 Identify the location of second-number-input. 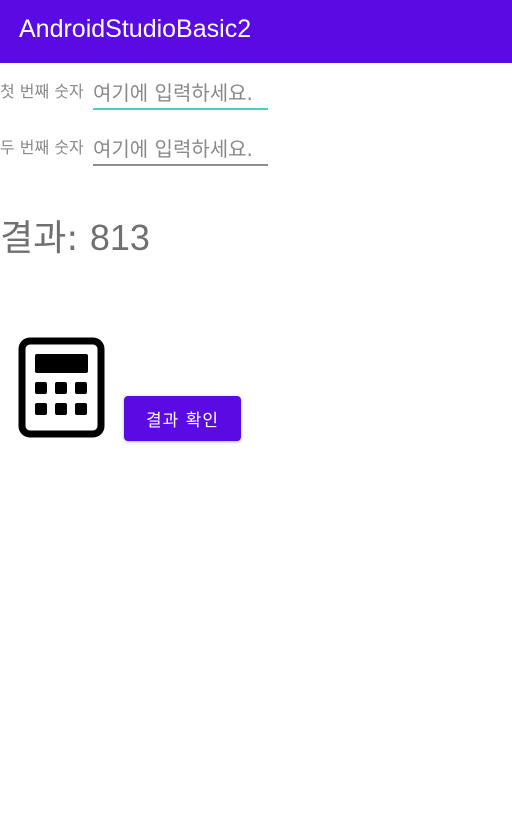
(180, 150).